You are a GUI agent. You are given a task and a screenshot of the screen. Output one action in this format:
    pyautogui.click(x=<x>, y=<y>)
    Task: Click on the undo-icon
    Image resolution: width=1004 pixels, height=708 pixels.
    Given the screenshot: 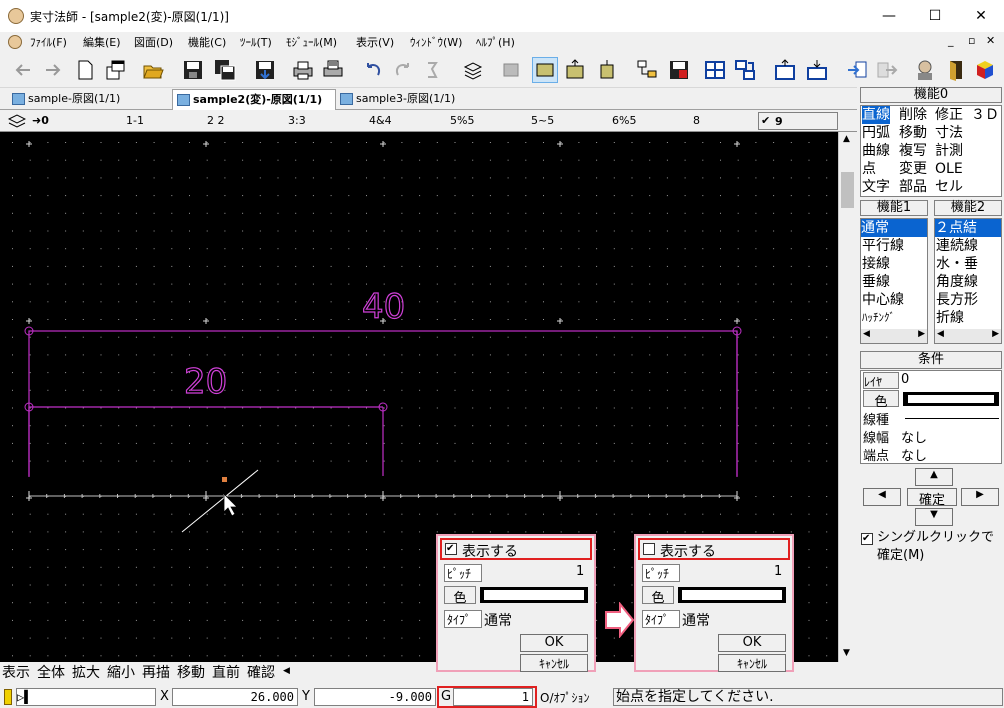 What is the action you would take?
    pyautogui.click(x=373, y=70)
    